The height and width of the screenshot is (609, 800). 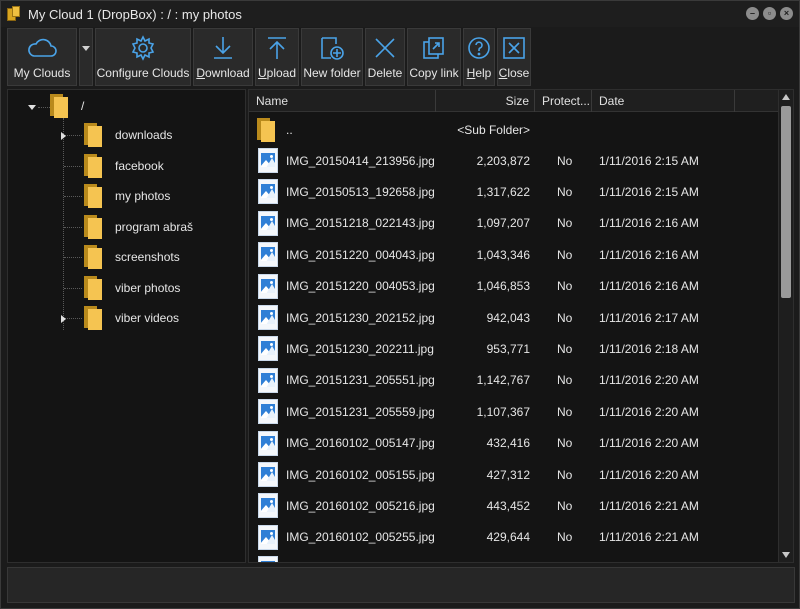 What do you see at coordinates (67, 106) in the screenshot?
I see `tree-item-root: /` at bounding box center [67, 106].